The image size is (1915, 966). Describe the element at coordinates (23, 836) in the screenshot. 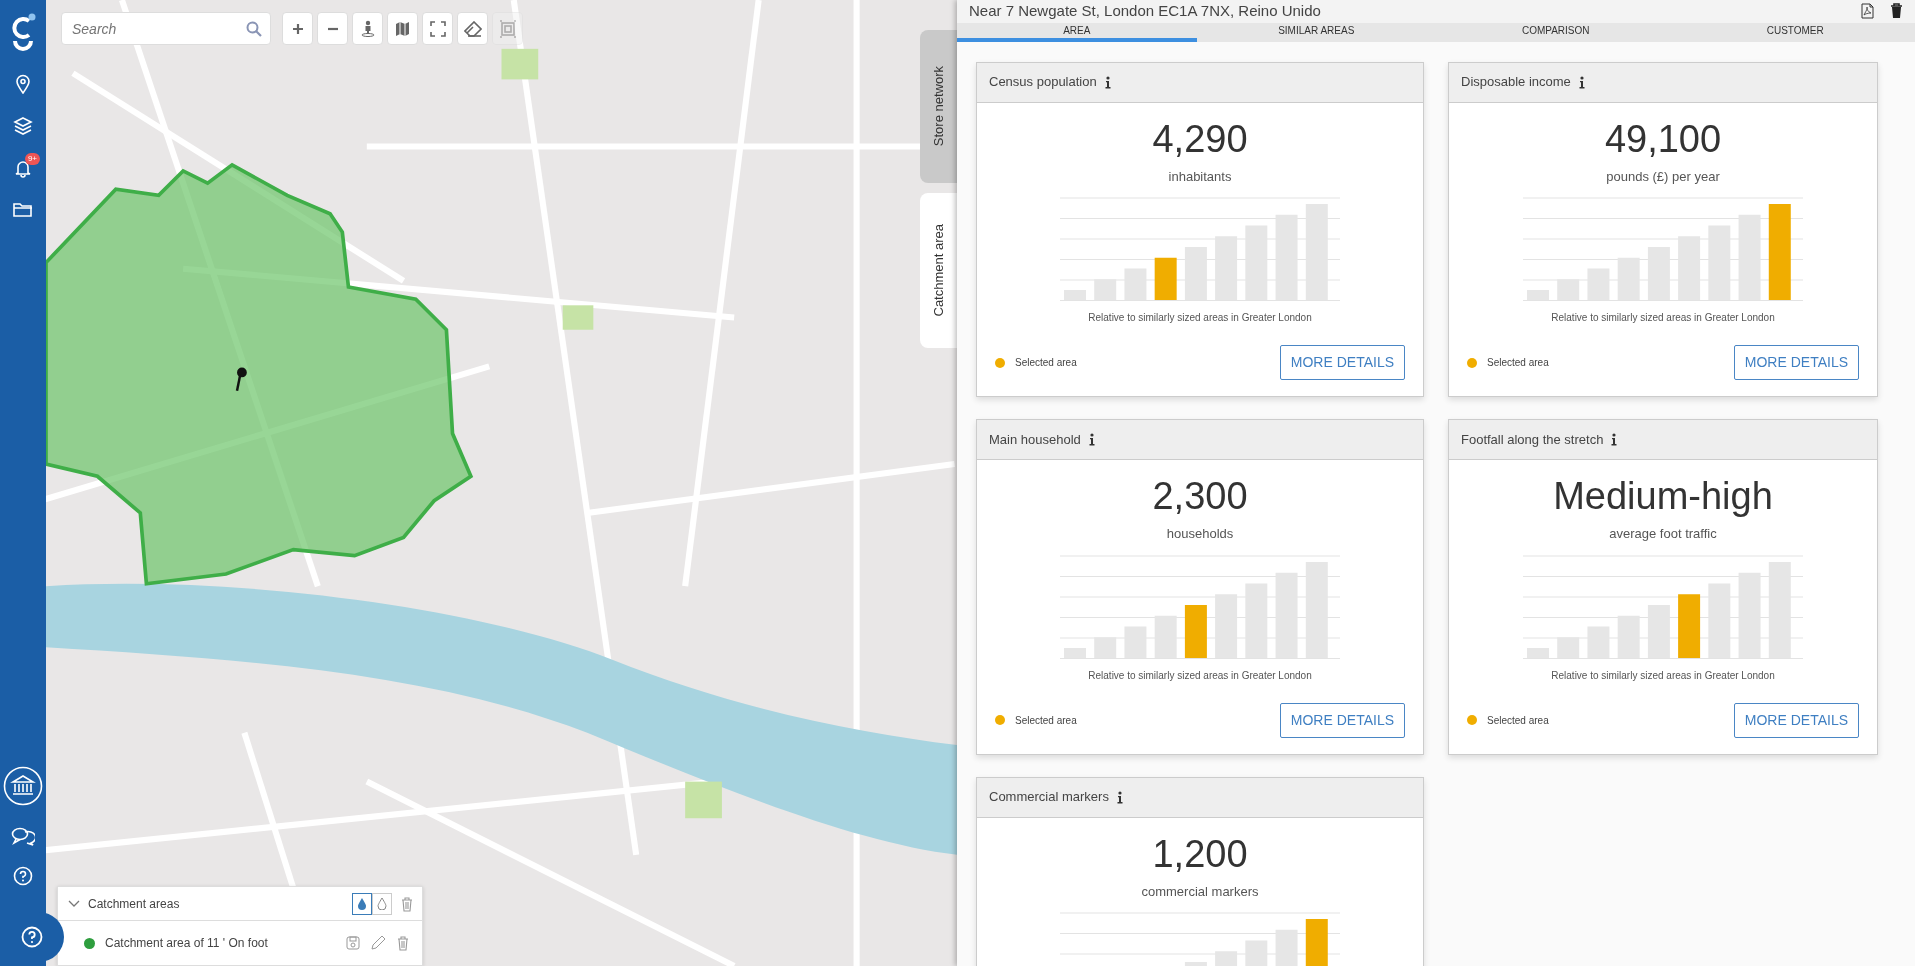

I see `chat-icon` at that location.